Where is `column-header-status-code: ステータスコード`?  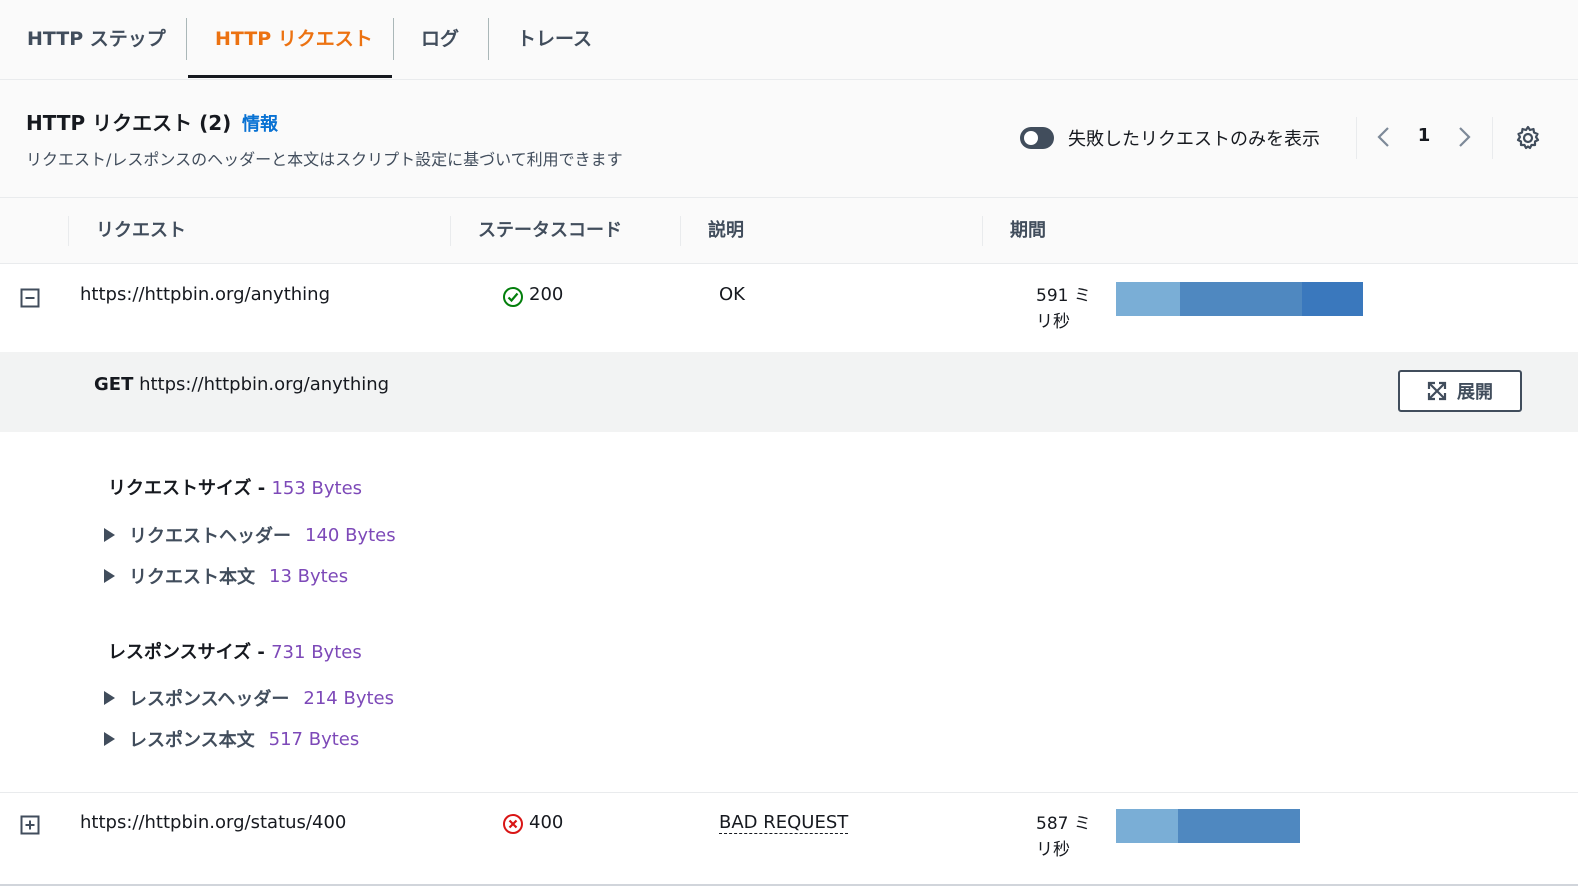 column-header-status-code: ステータスコード is located at coordinates (550, 231).